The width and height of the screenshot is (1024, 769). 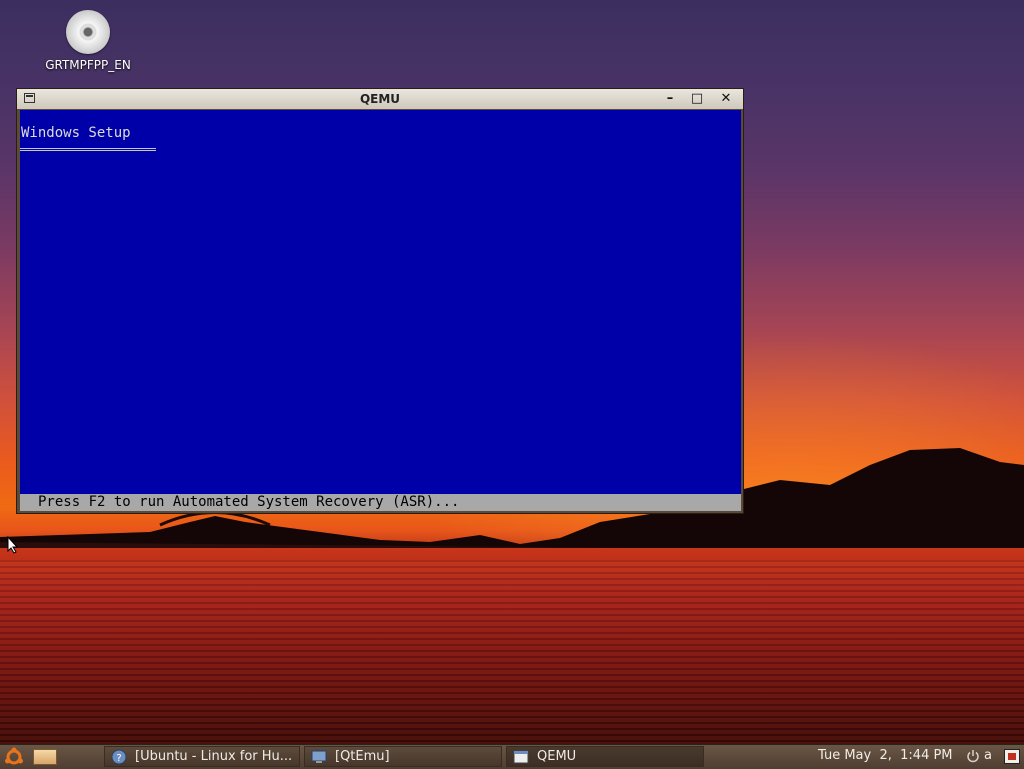 What do you see at coordinates (88, 32) in the screenshot?
I see `cd-disc-icon` at bounding box center [88, 32].